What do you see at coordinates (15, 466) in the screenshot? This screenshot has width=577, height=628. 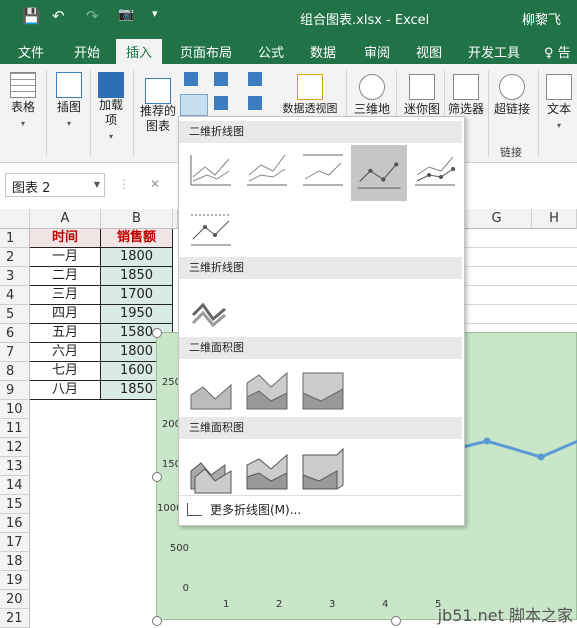 I see `row-header: 13` at bounding box center [15, 466].